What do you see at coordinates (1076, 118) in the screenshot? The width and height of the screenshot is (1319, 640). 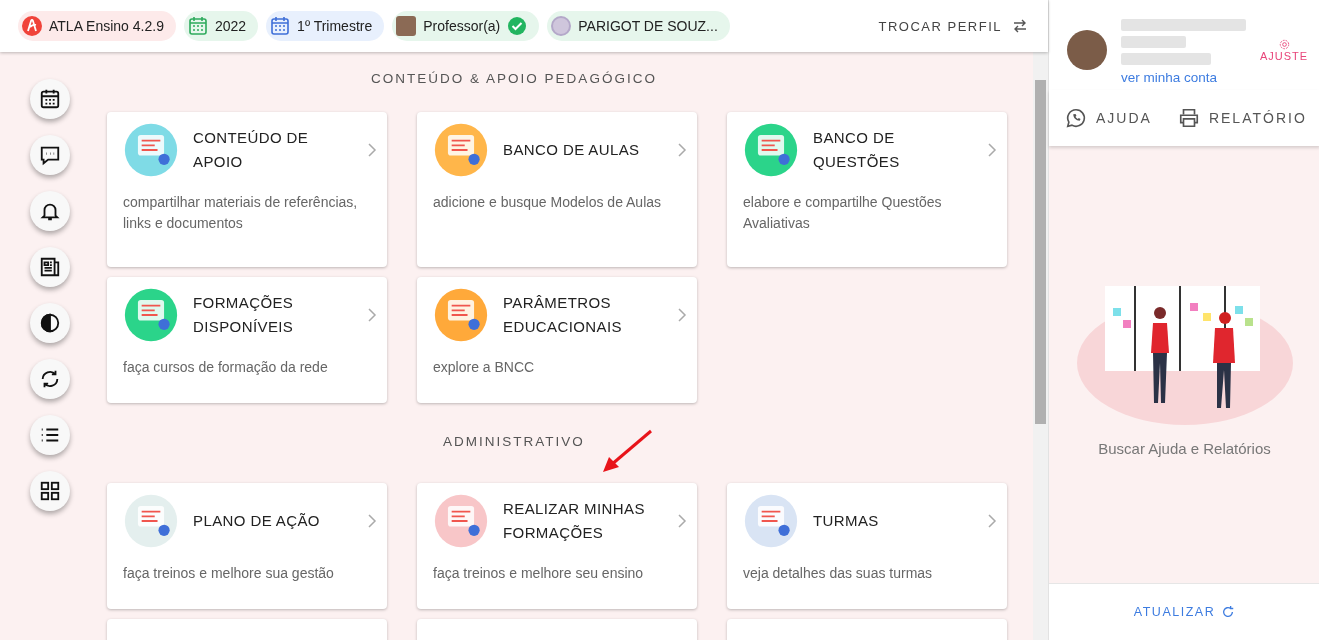 I see `whatsapp-icon` at bounding box center [1076, 118].